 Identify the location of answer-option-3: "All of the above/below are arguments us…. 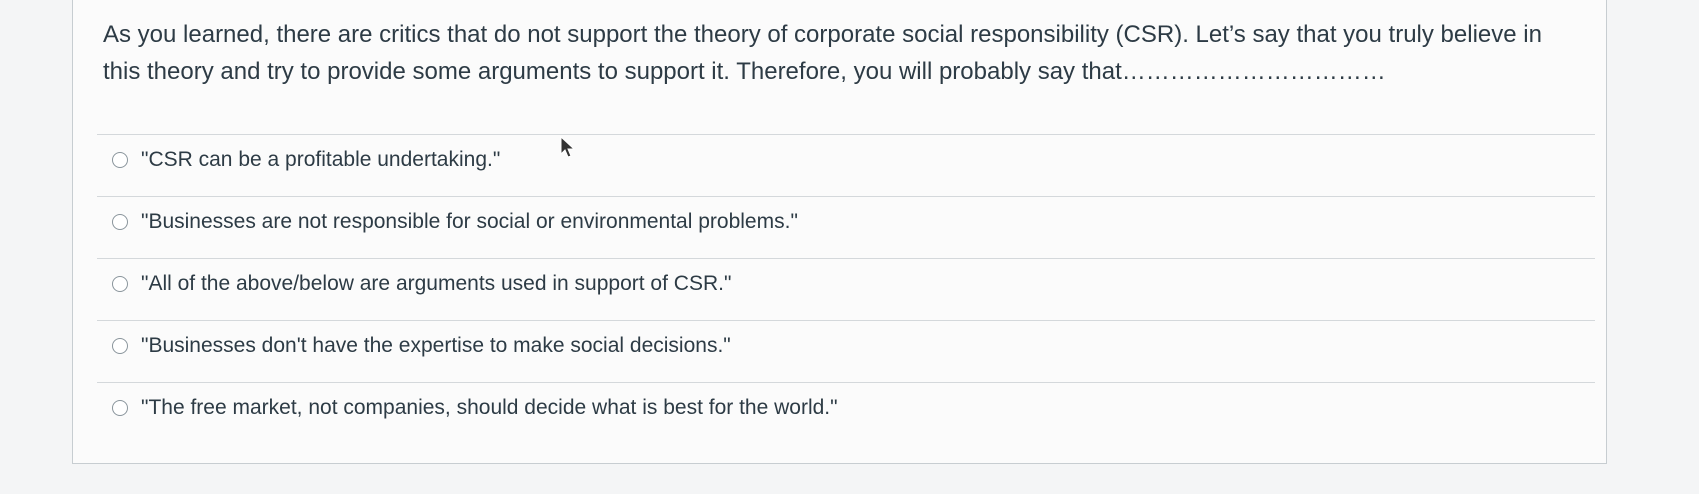
(846, 289).